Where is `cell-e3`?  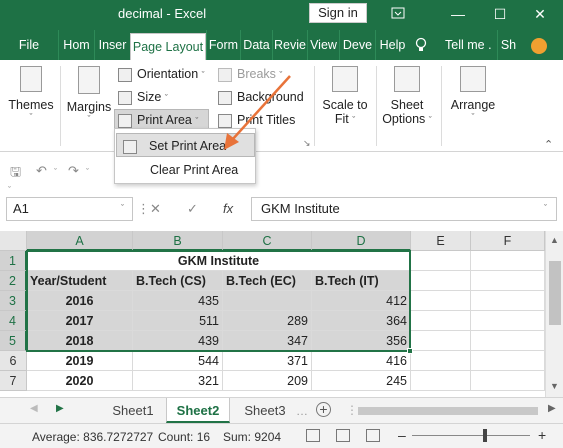
cell-e3 is located at coordinates (441, 301).